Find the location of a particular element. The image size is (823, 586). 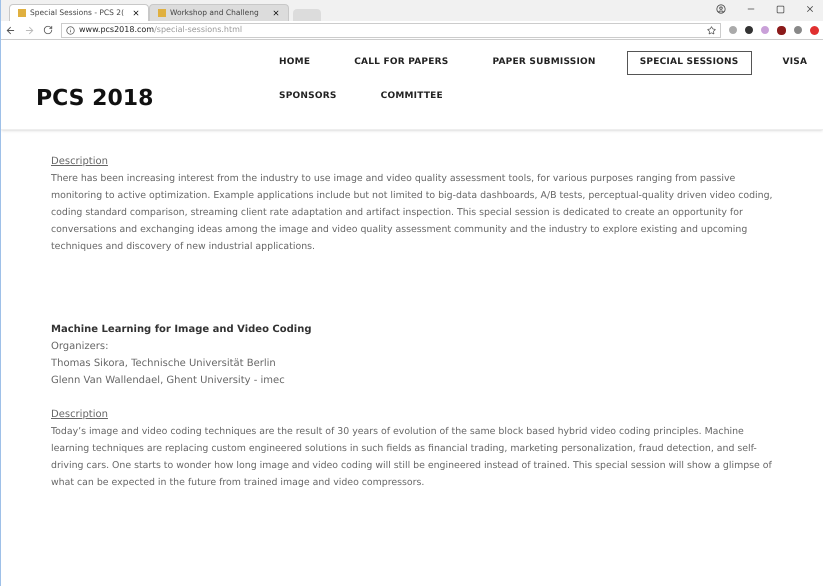

organizers-label: Organizers: is located at coordinates (80, 347).